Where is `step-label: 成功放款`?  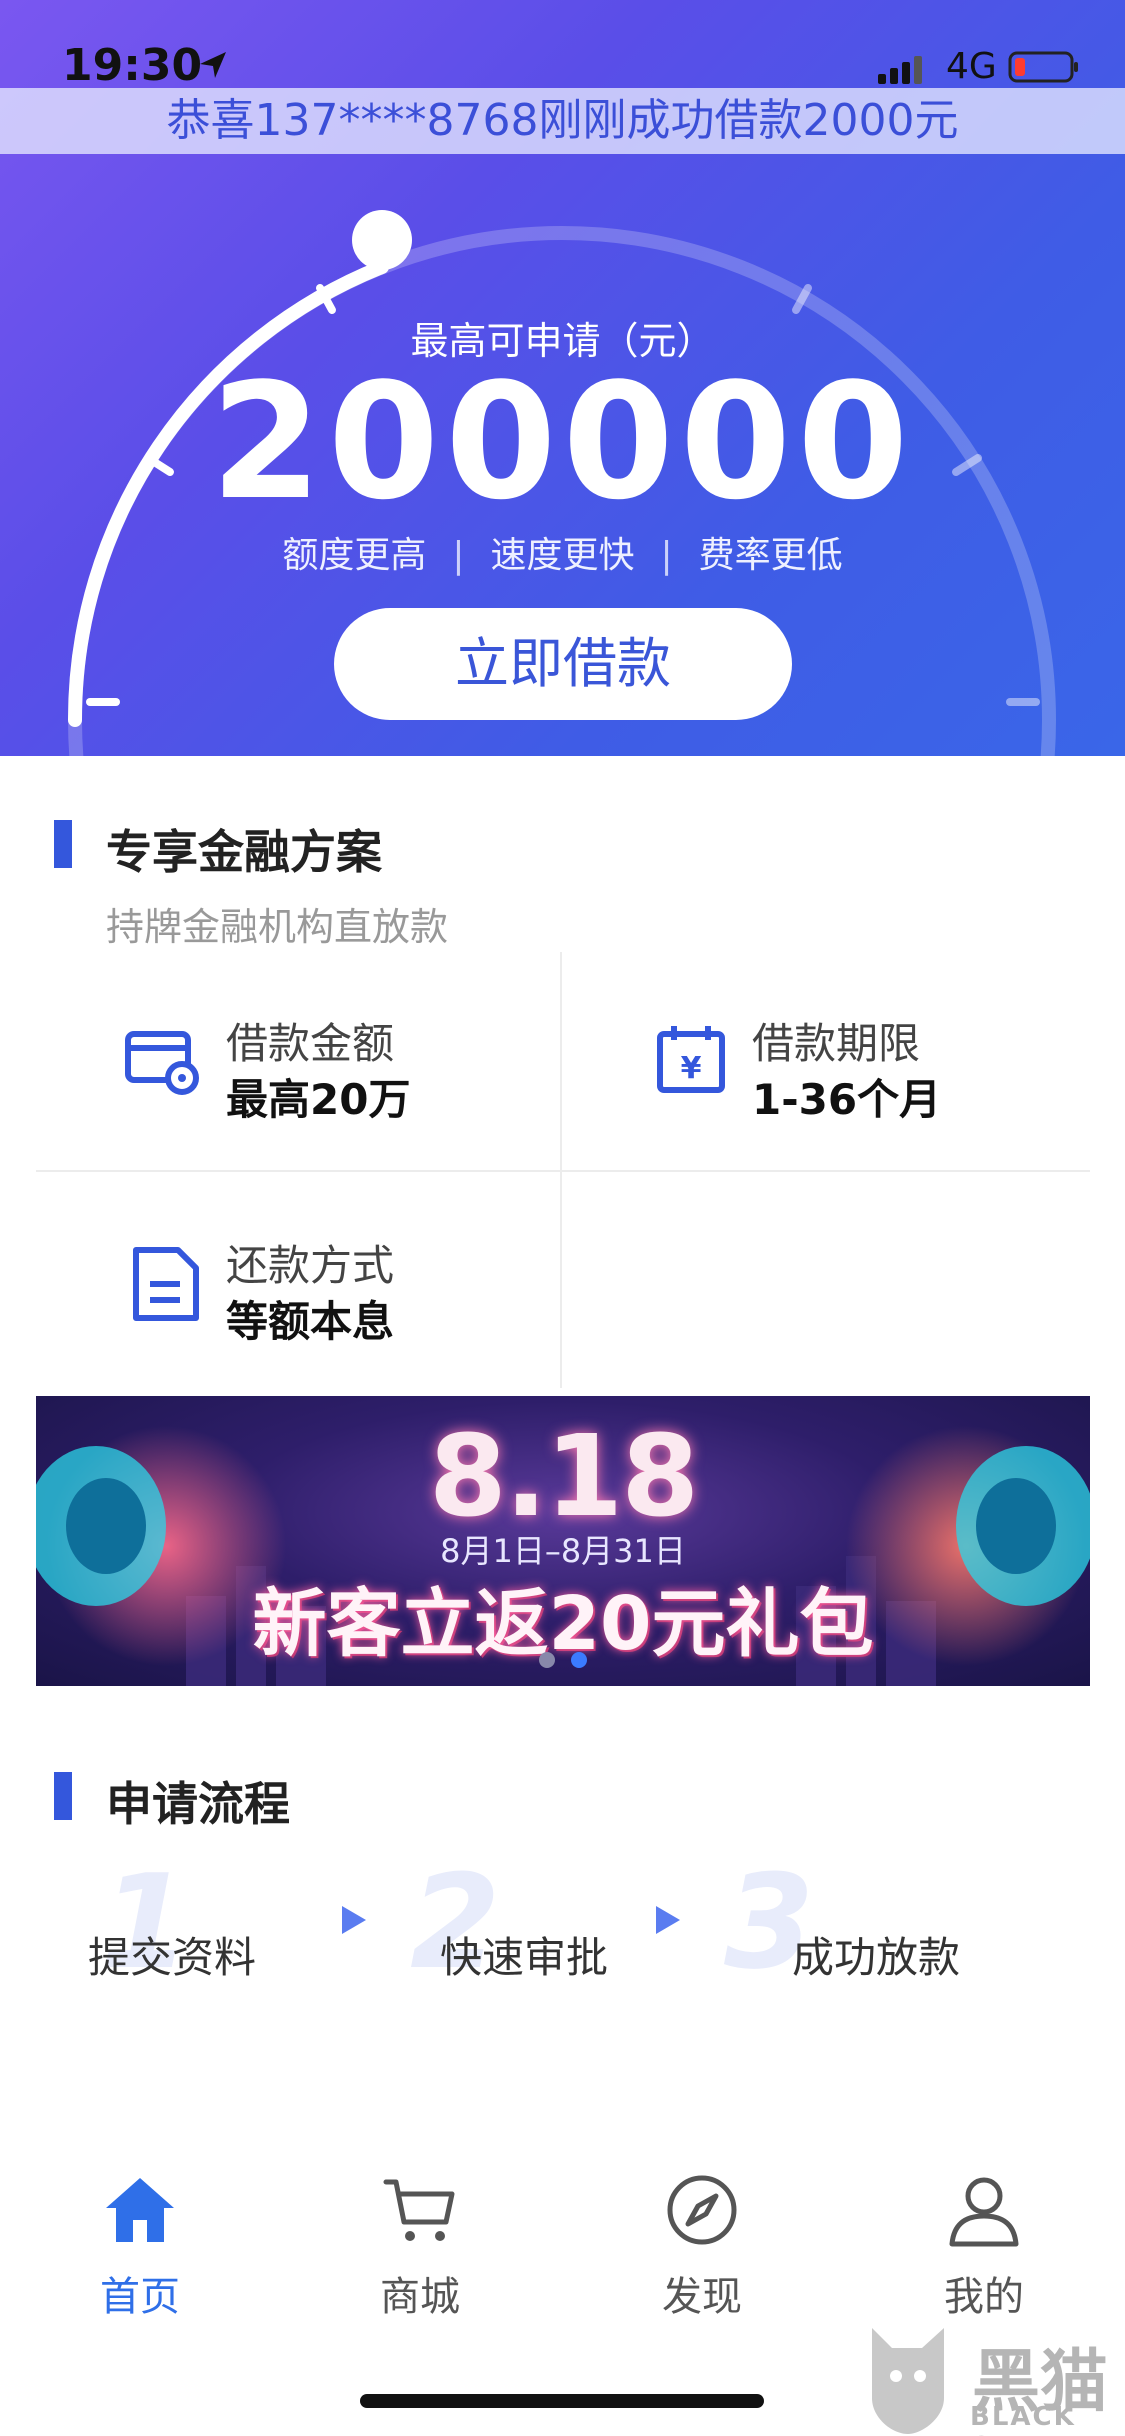
step-label: 成功放款 is located at coordinates (876, 1957).